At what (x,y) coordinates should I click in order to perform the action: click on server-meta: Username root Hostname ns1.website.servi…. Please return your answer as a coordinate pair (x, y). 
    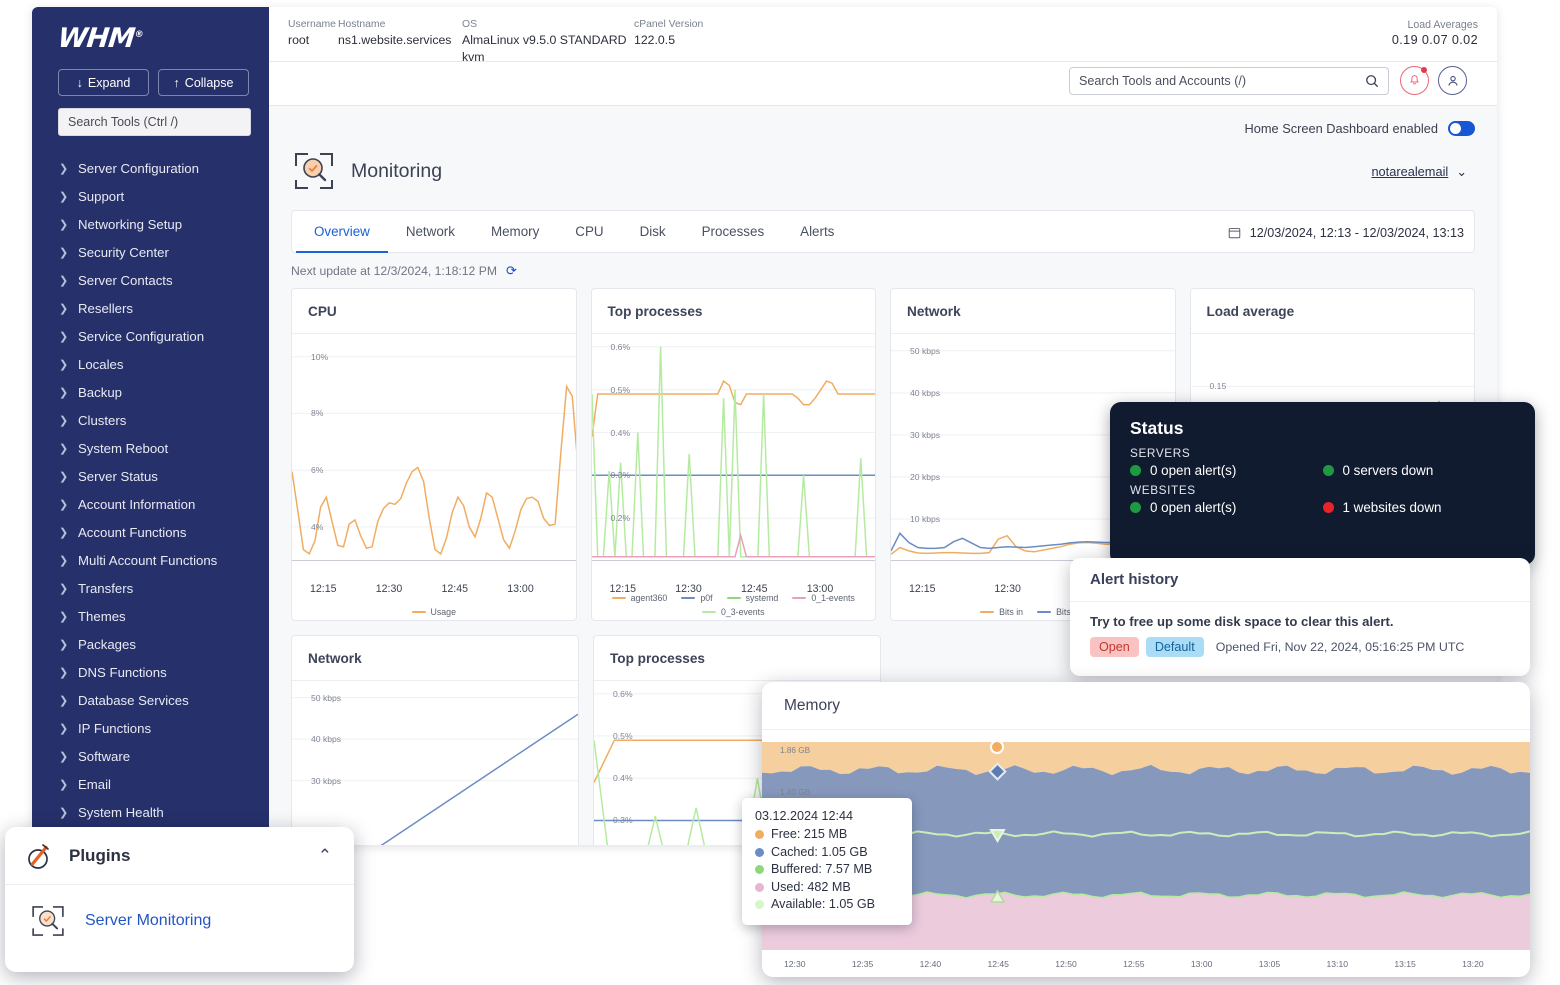
    Looking at the image, I should click on (495, 42).